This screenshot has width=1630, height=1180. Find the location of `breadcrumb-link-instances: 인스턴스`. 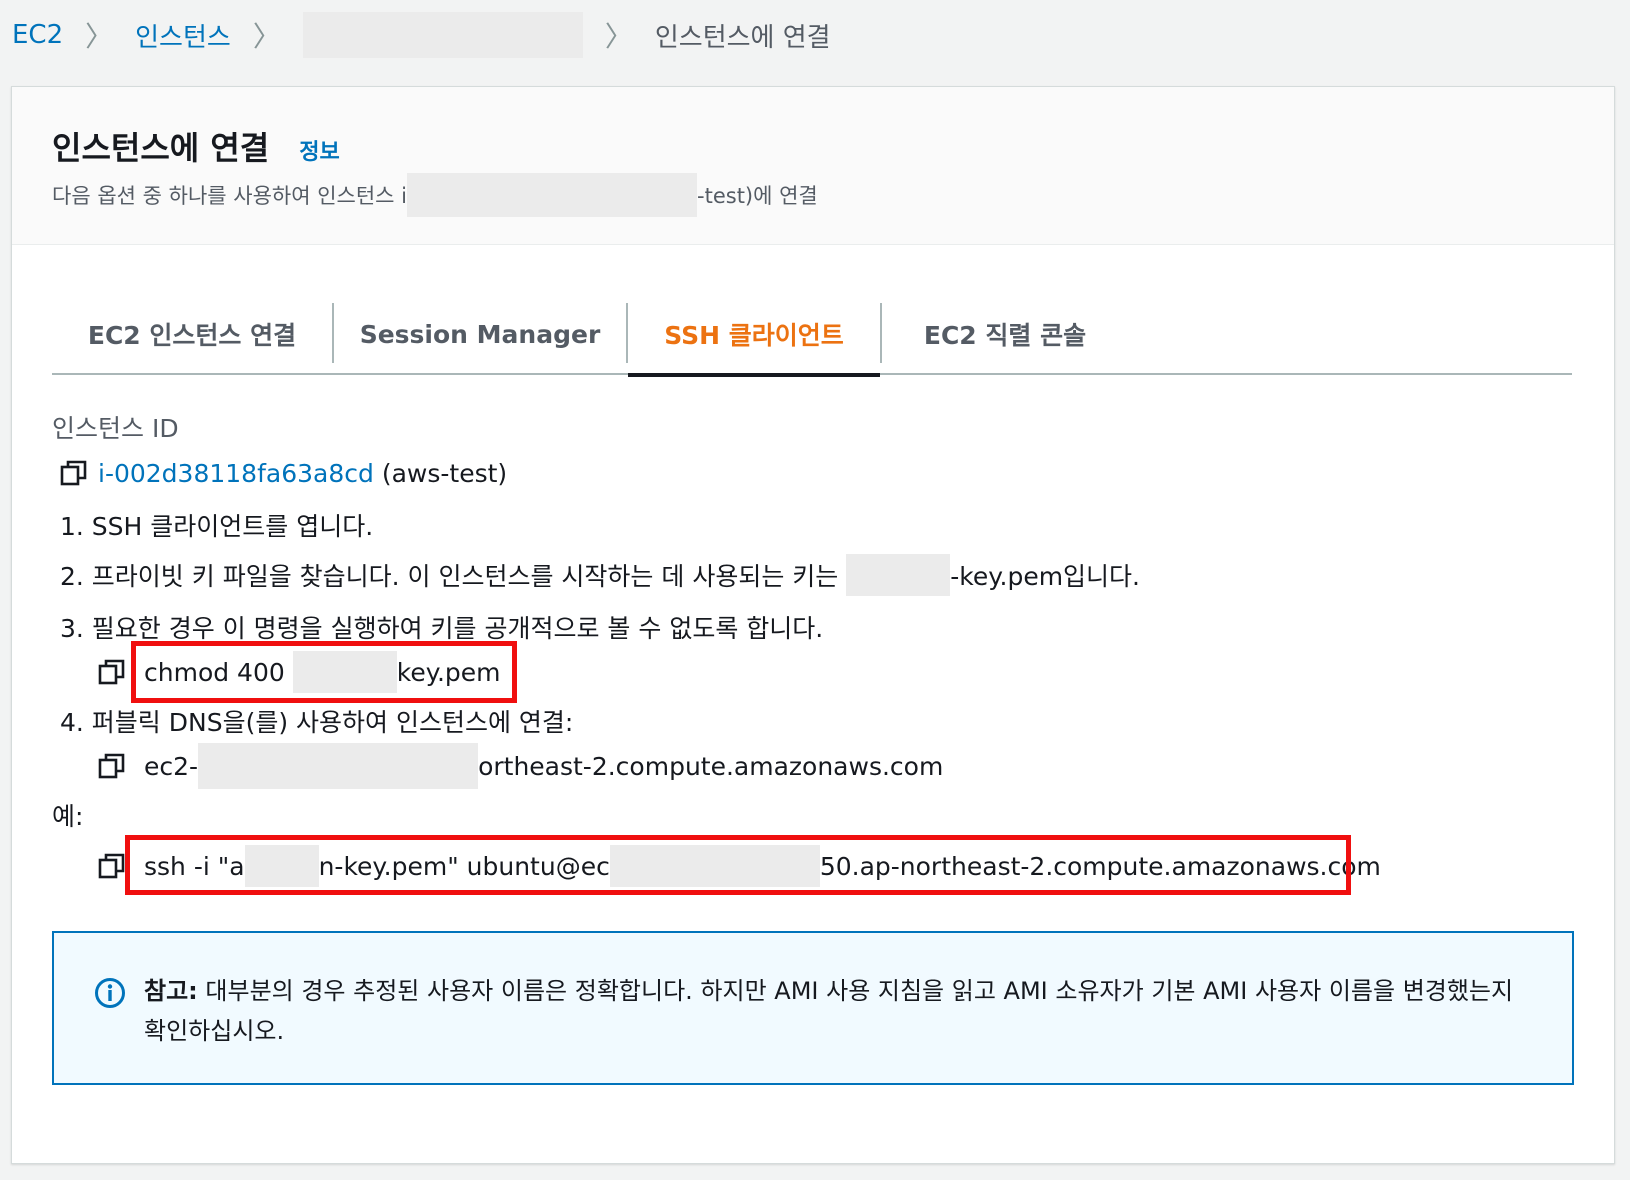

breadcrumb-link-instances: 인스턴스 is located at coordinates (183, 35).